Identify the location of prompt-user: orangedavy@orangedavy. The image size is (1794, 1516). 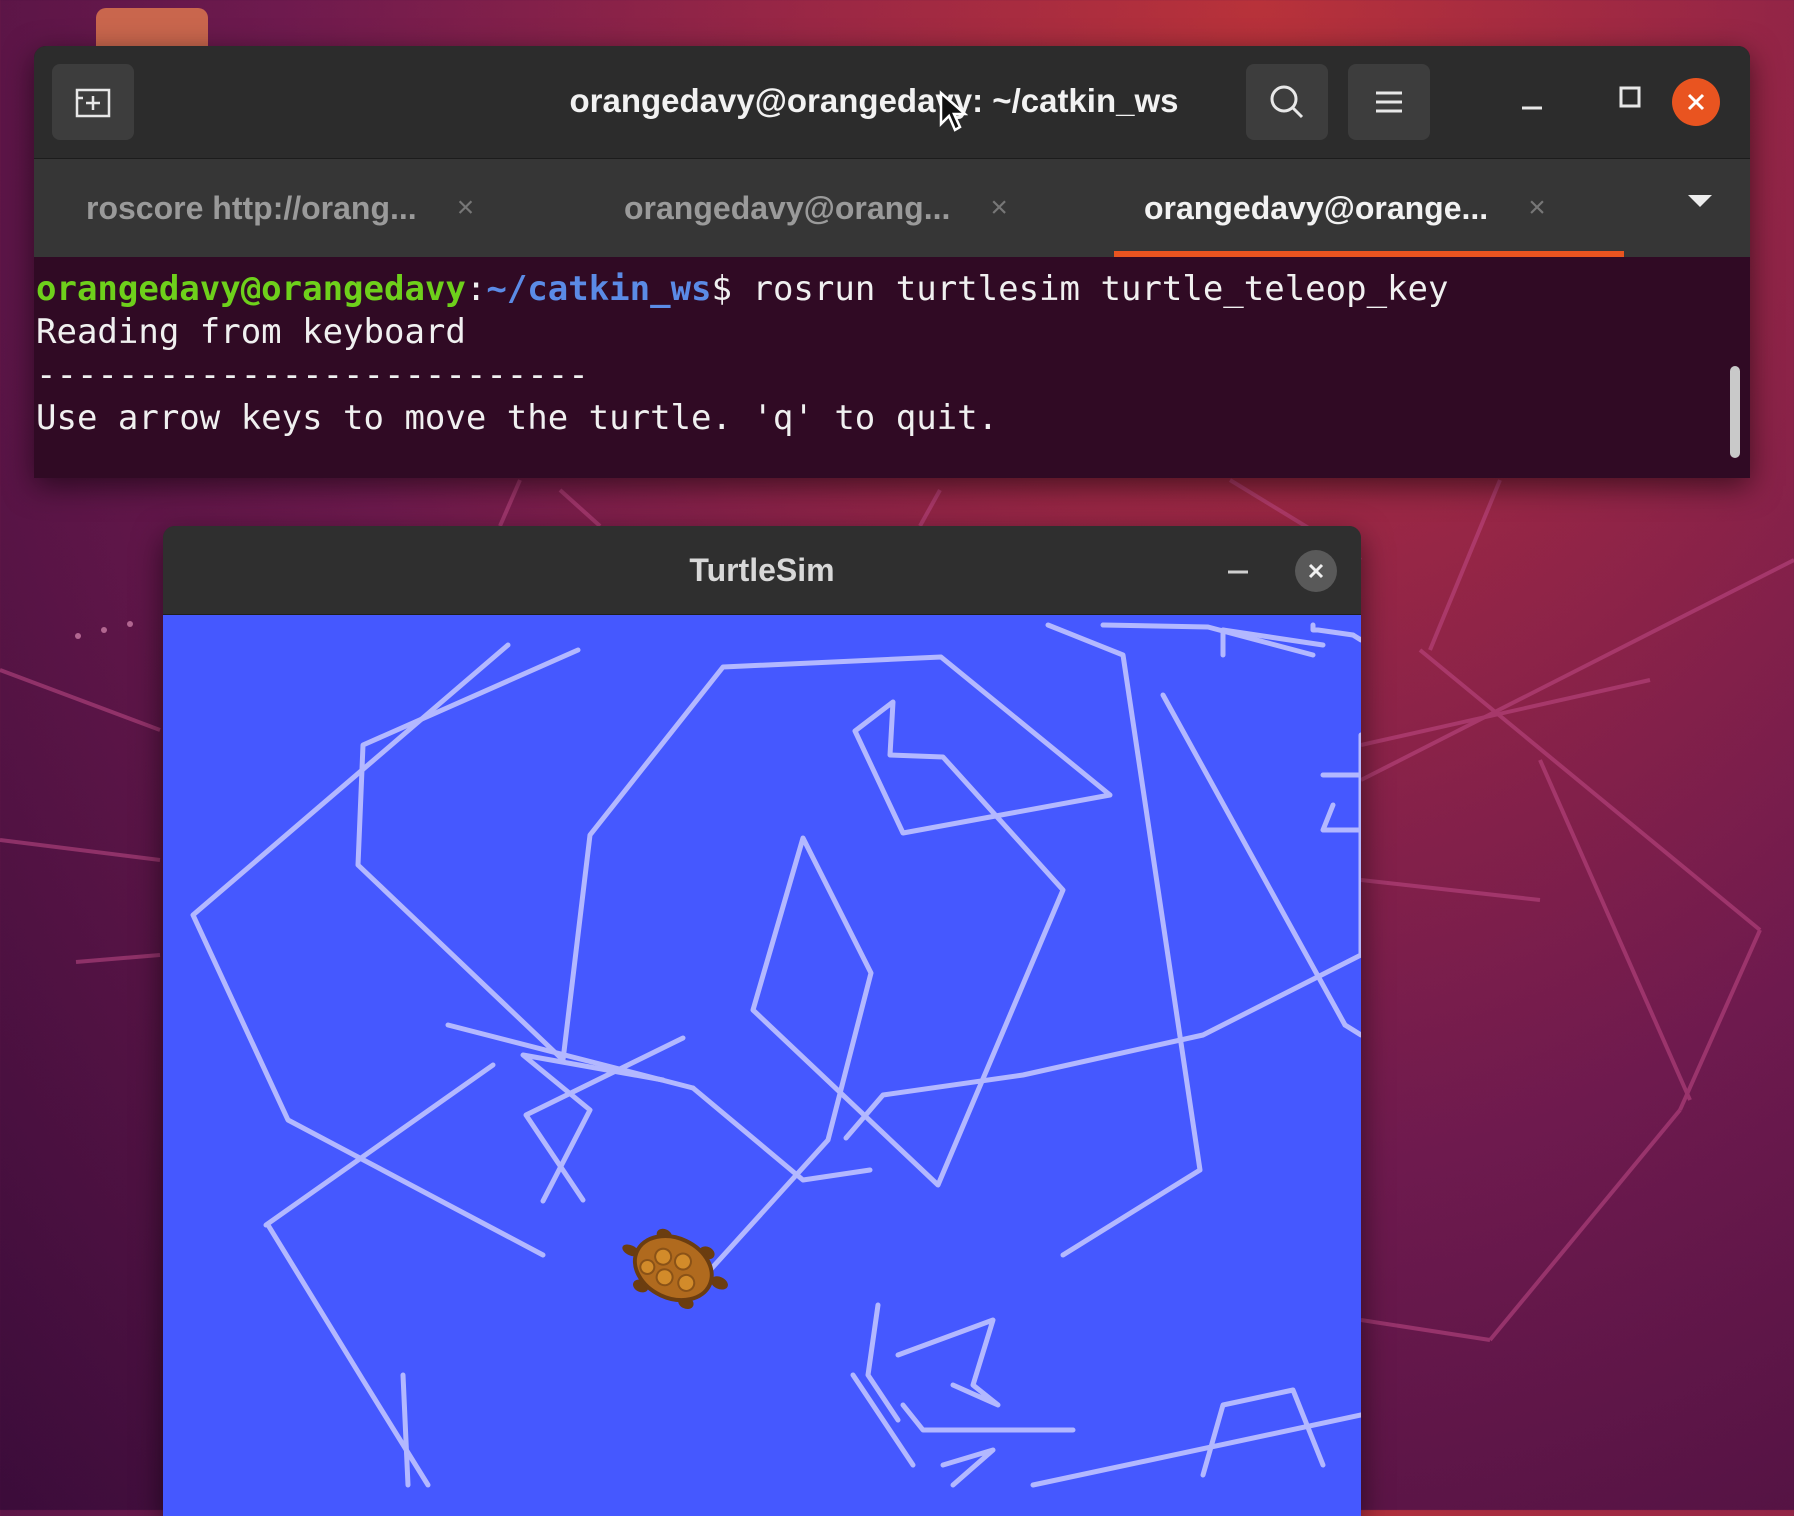
(251, 289).